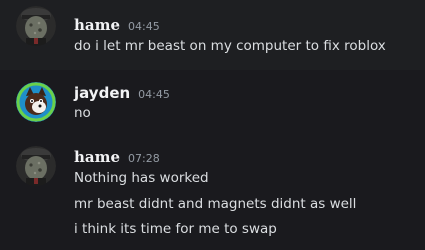 This screenshot has height=250, width=425. I want to click on message-header: jayden 04:45, so click(122, 93).